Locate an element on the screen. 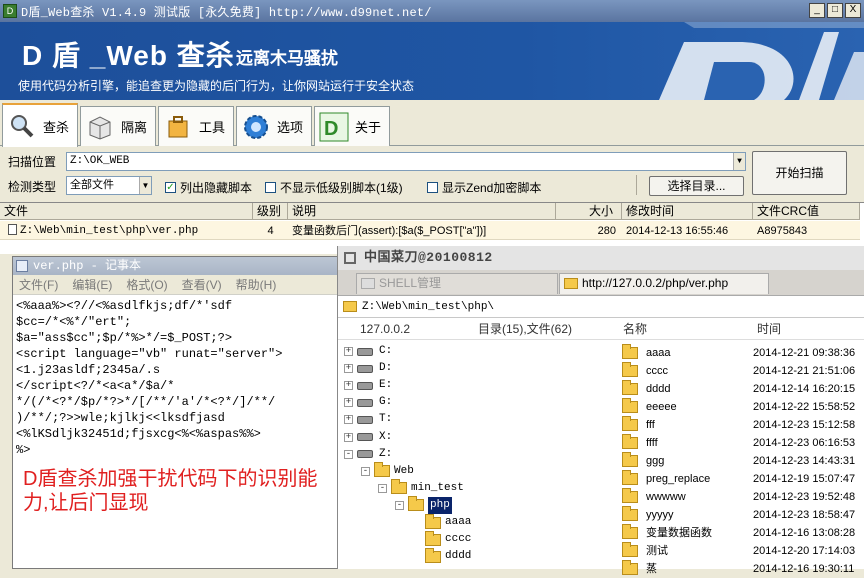  tab-options: 选项 is located at coordinates (274, 126).